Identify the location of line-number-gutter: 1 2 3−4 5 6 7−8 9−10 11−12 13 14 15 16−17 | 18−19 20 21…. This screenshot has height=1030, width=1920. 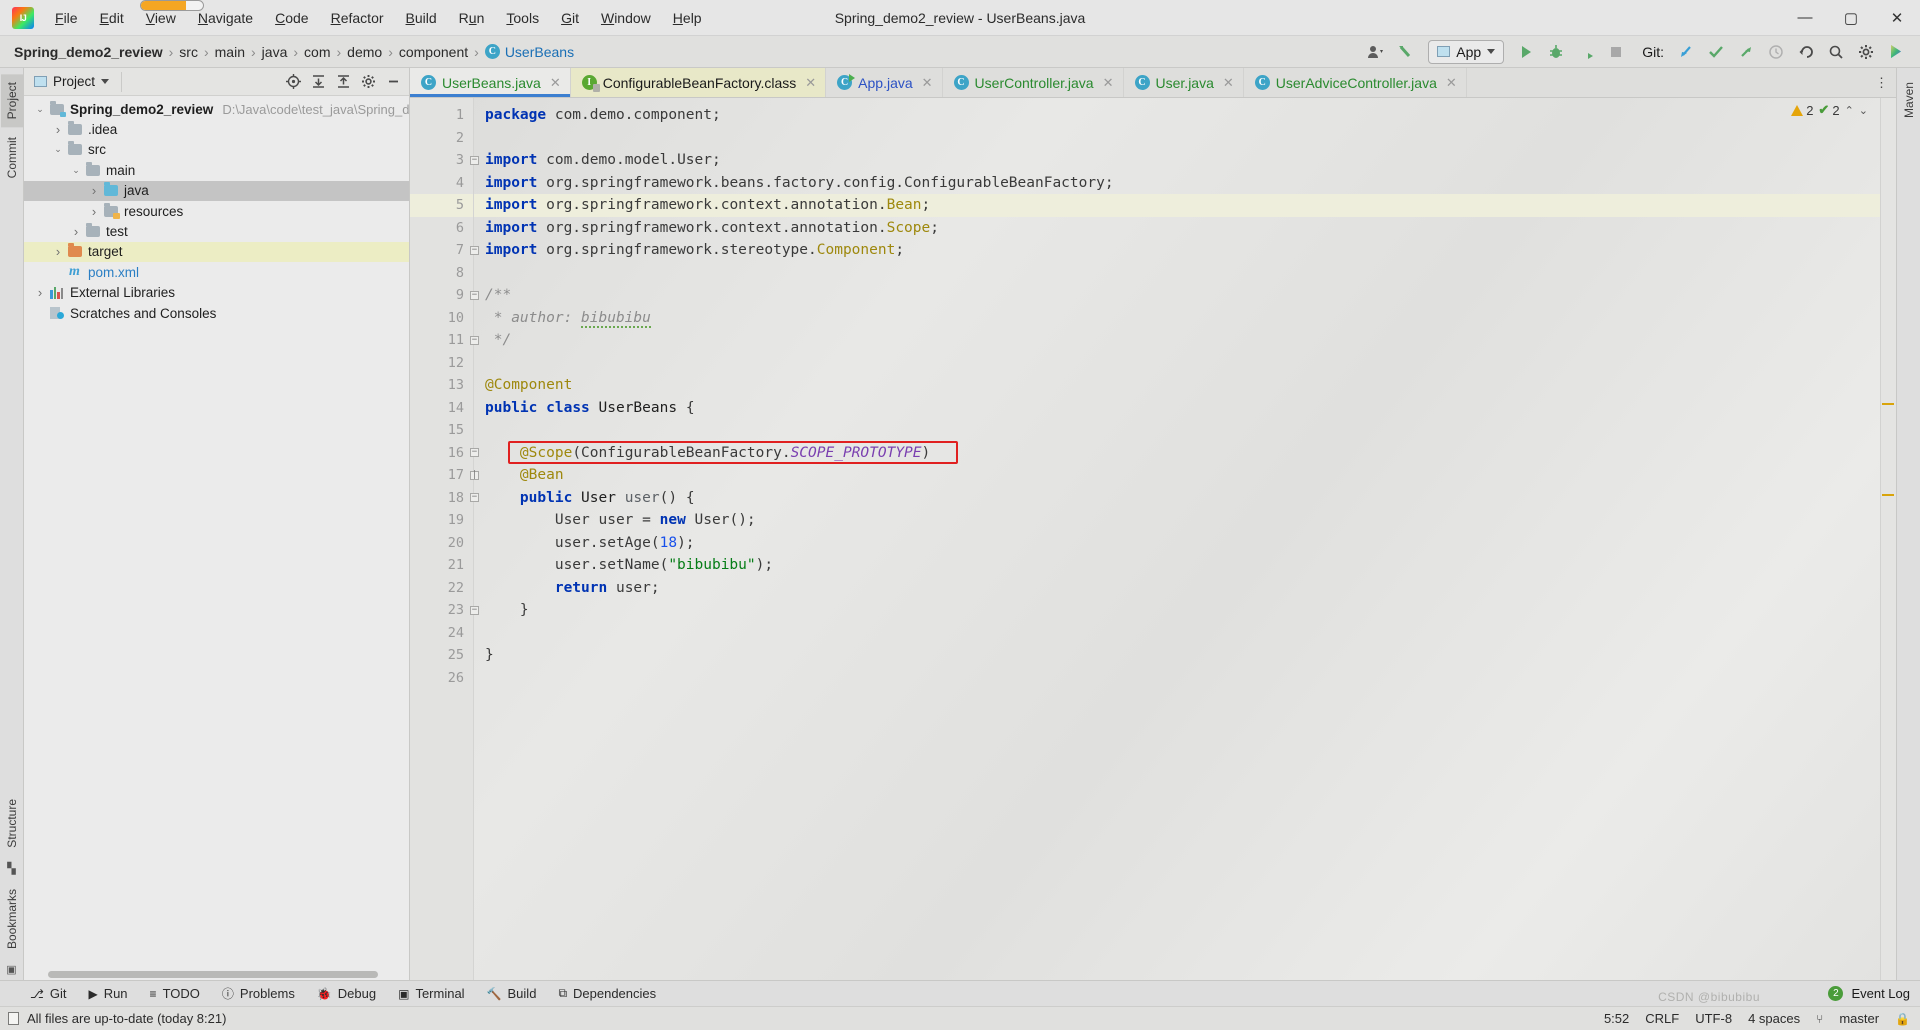
(444, 539).